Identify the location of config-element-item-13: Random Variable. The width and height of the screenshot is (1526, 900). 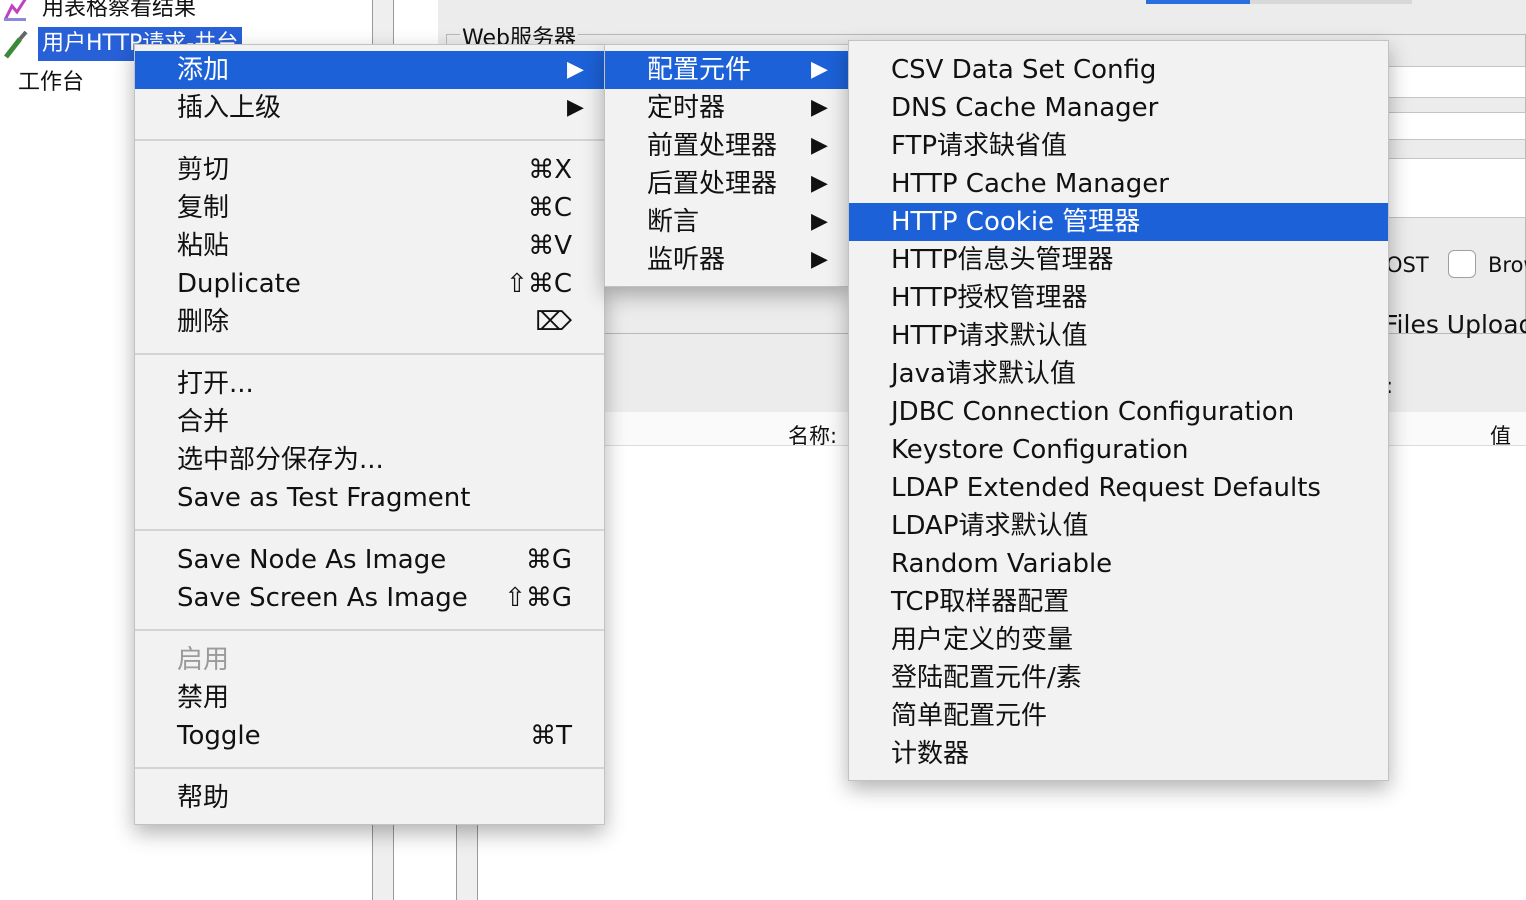
(1118, 564).